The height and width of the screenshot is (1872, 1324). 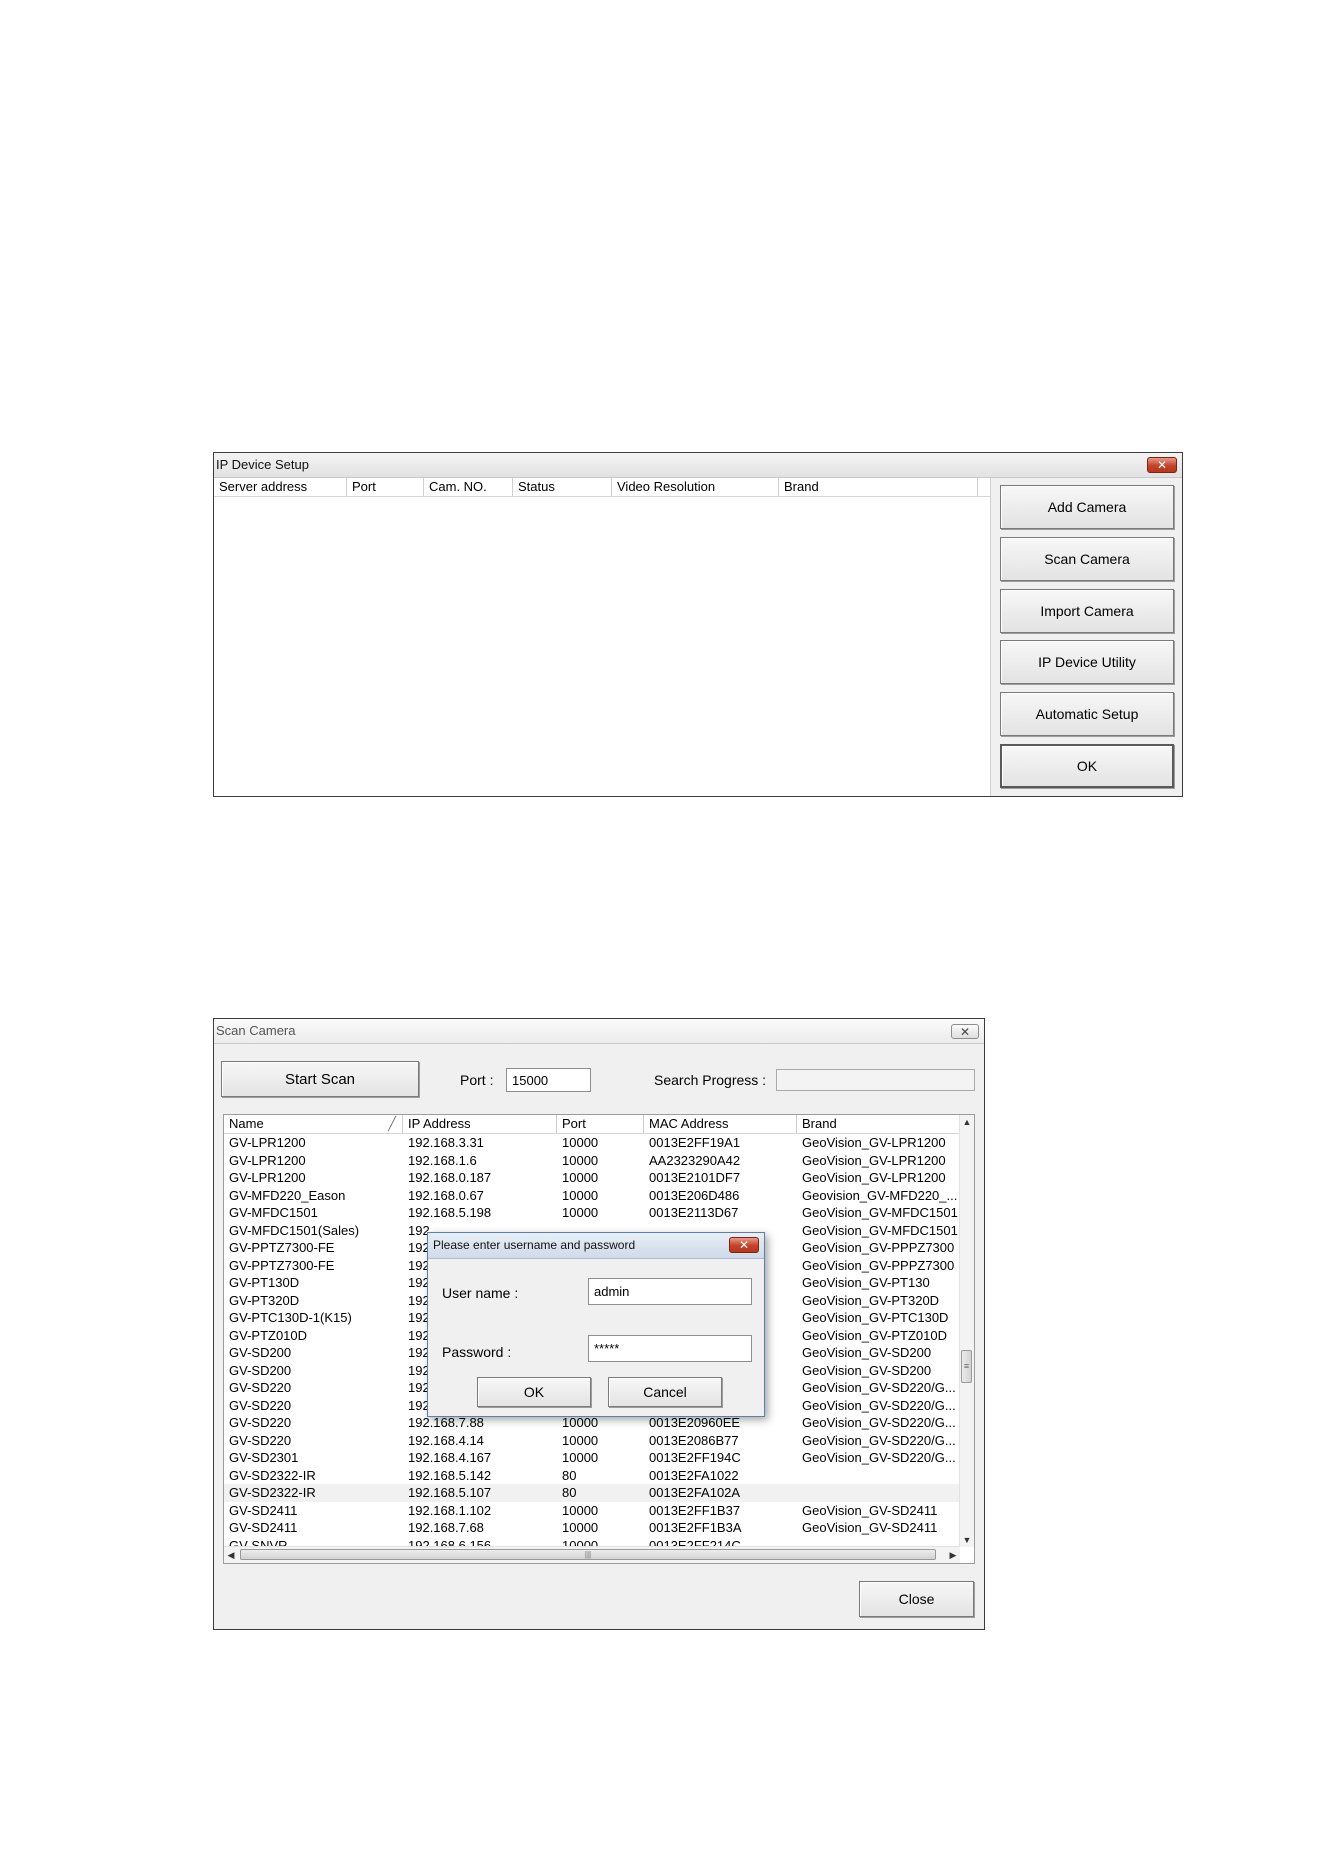 I want to click on column-header-ip-address: IP Address, so click(x=480, y=1124).